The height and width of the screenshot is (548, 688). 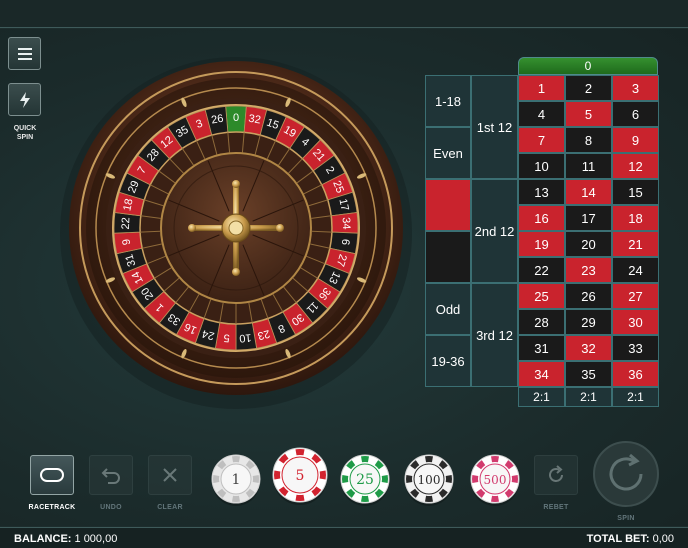 What do you see at coordinates (588, 322) in the screenshot?
I see `bet-number: 29` at bounding box center [588, 322].